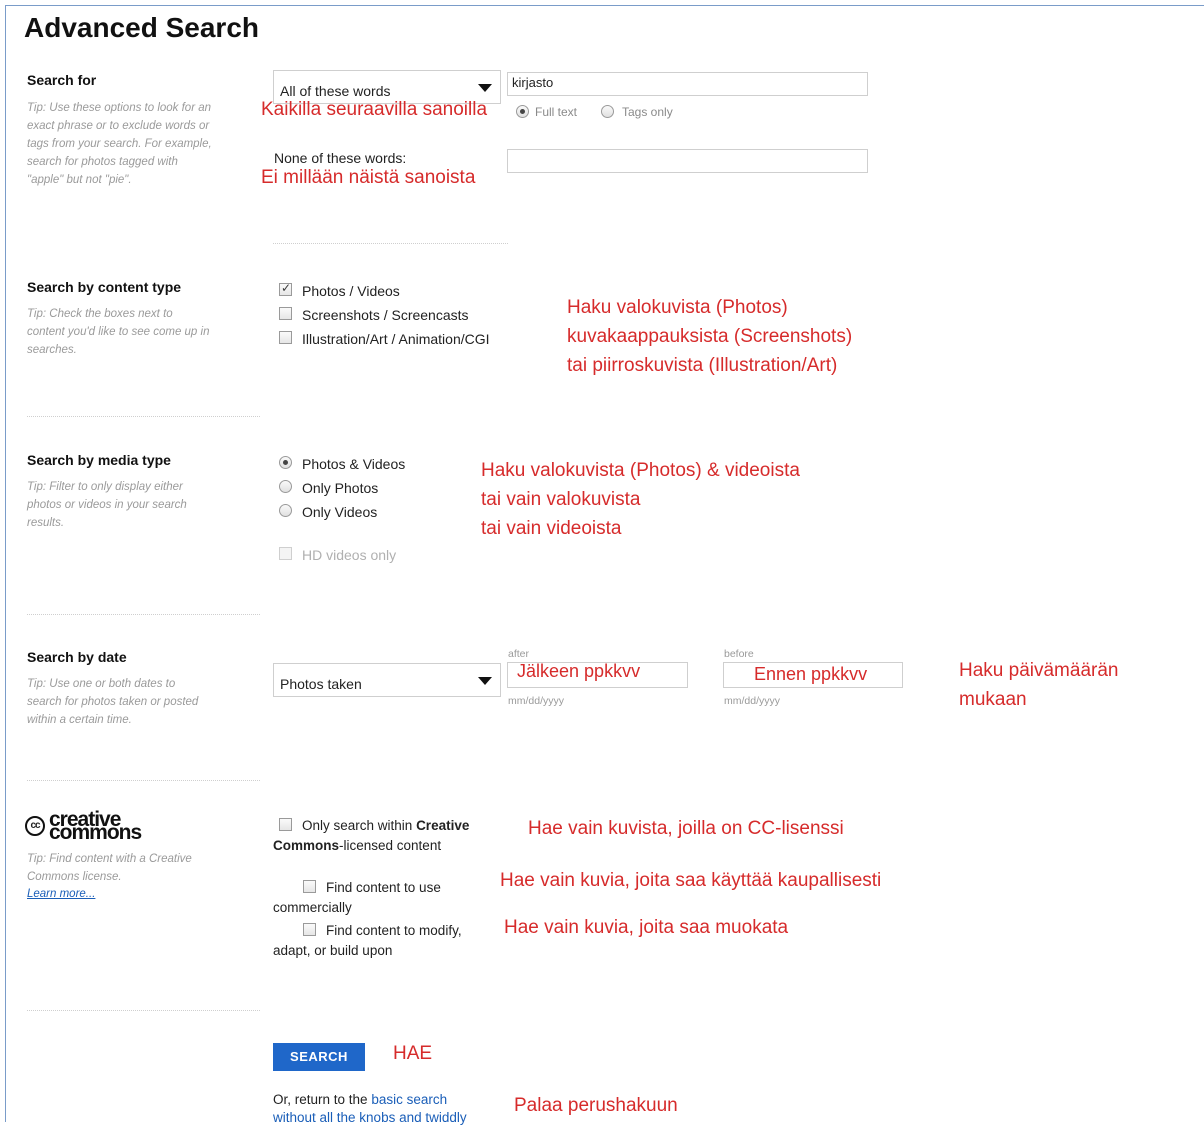  What do you see at coordinates (285, 337) in the screenshot?
I see `illustration-checkbox` at bounding box center [285, 337].